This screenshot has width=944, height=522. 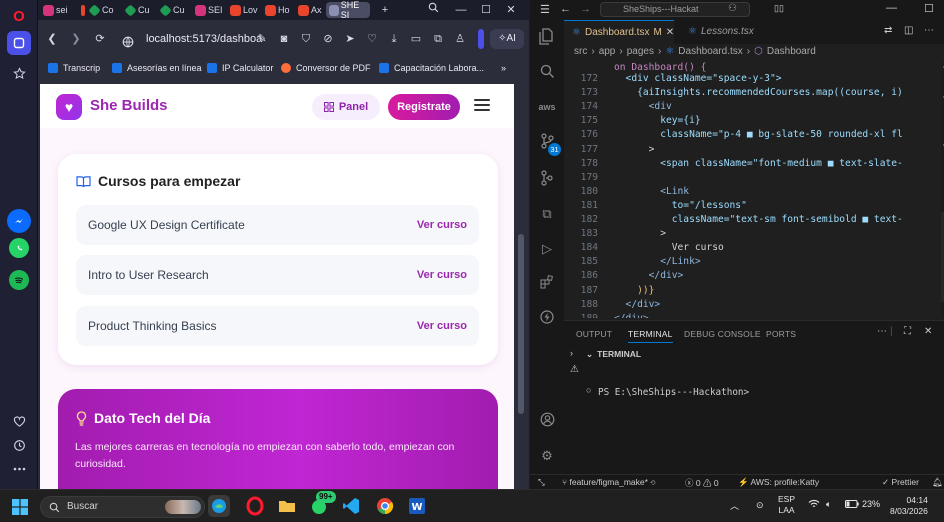 What do you see at coordinates (19, 445) in the screenshot?
I see `history-icon` at bounding box center [19, 445].